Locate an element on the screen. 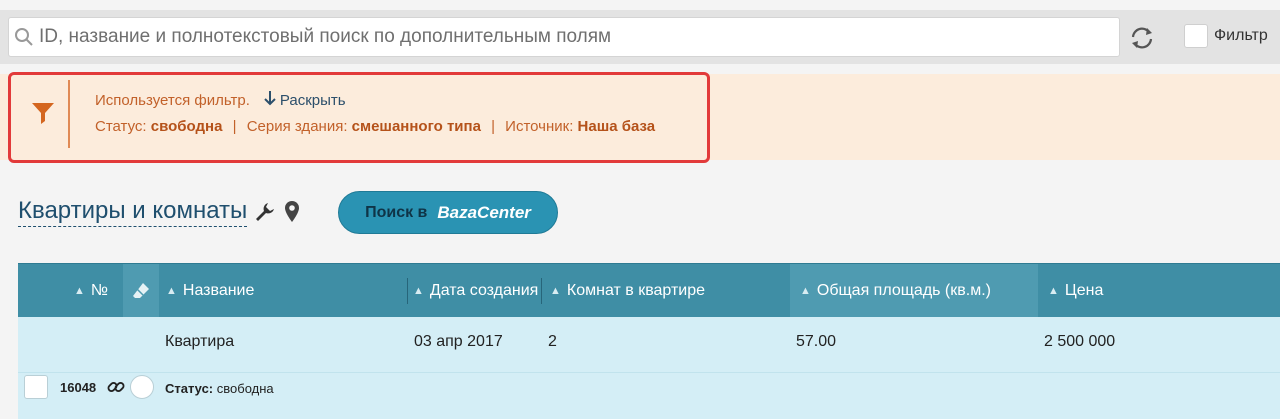 The width and height of the screenshot is (1280, 419). title-row: Квартиры и комнаты is located at coordinates (159, 211).